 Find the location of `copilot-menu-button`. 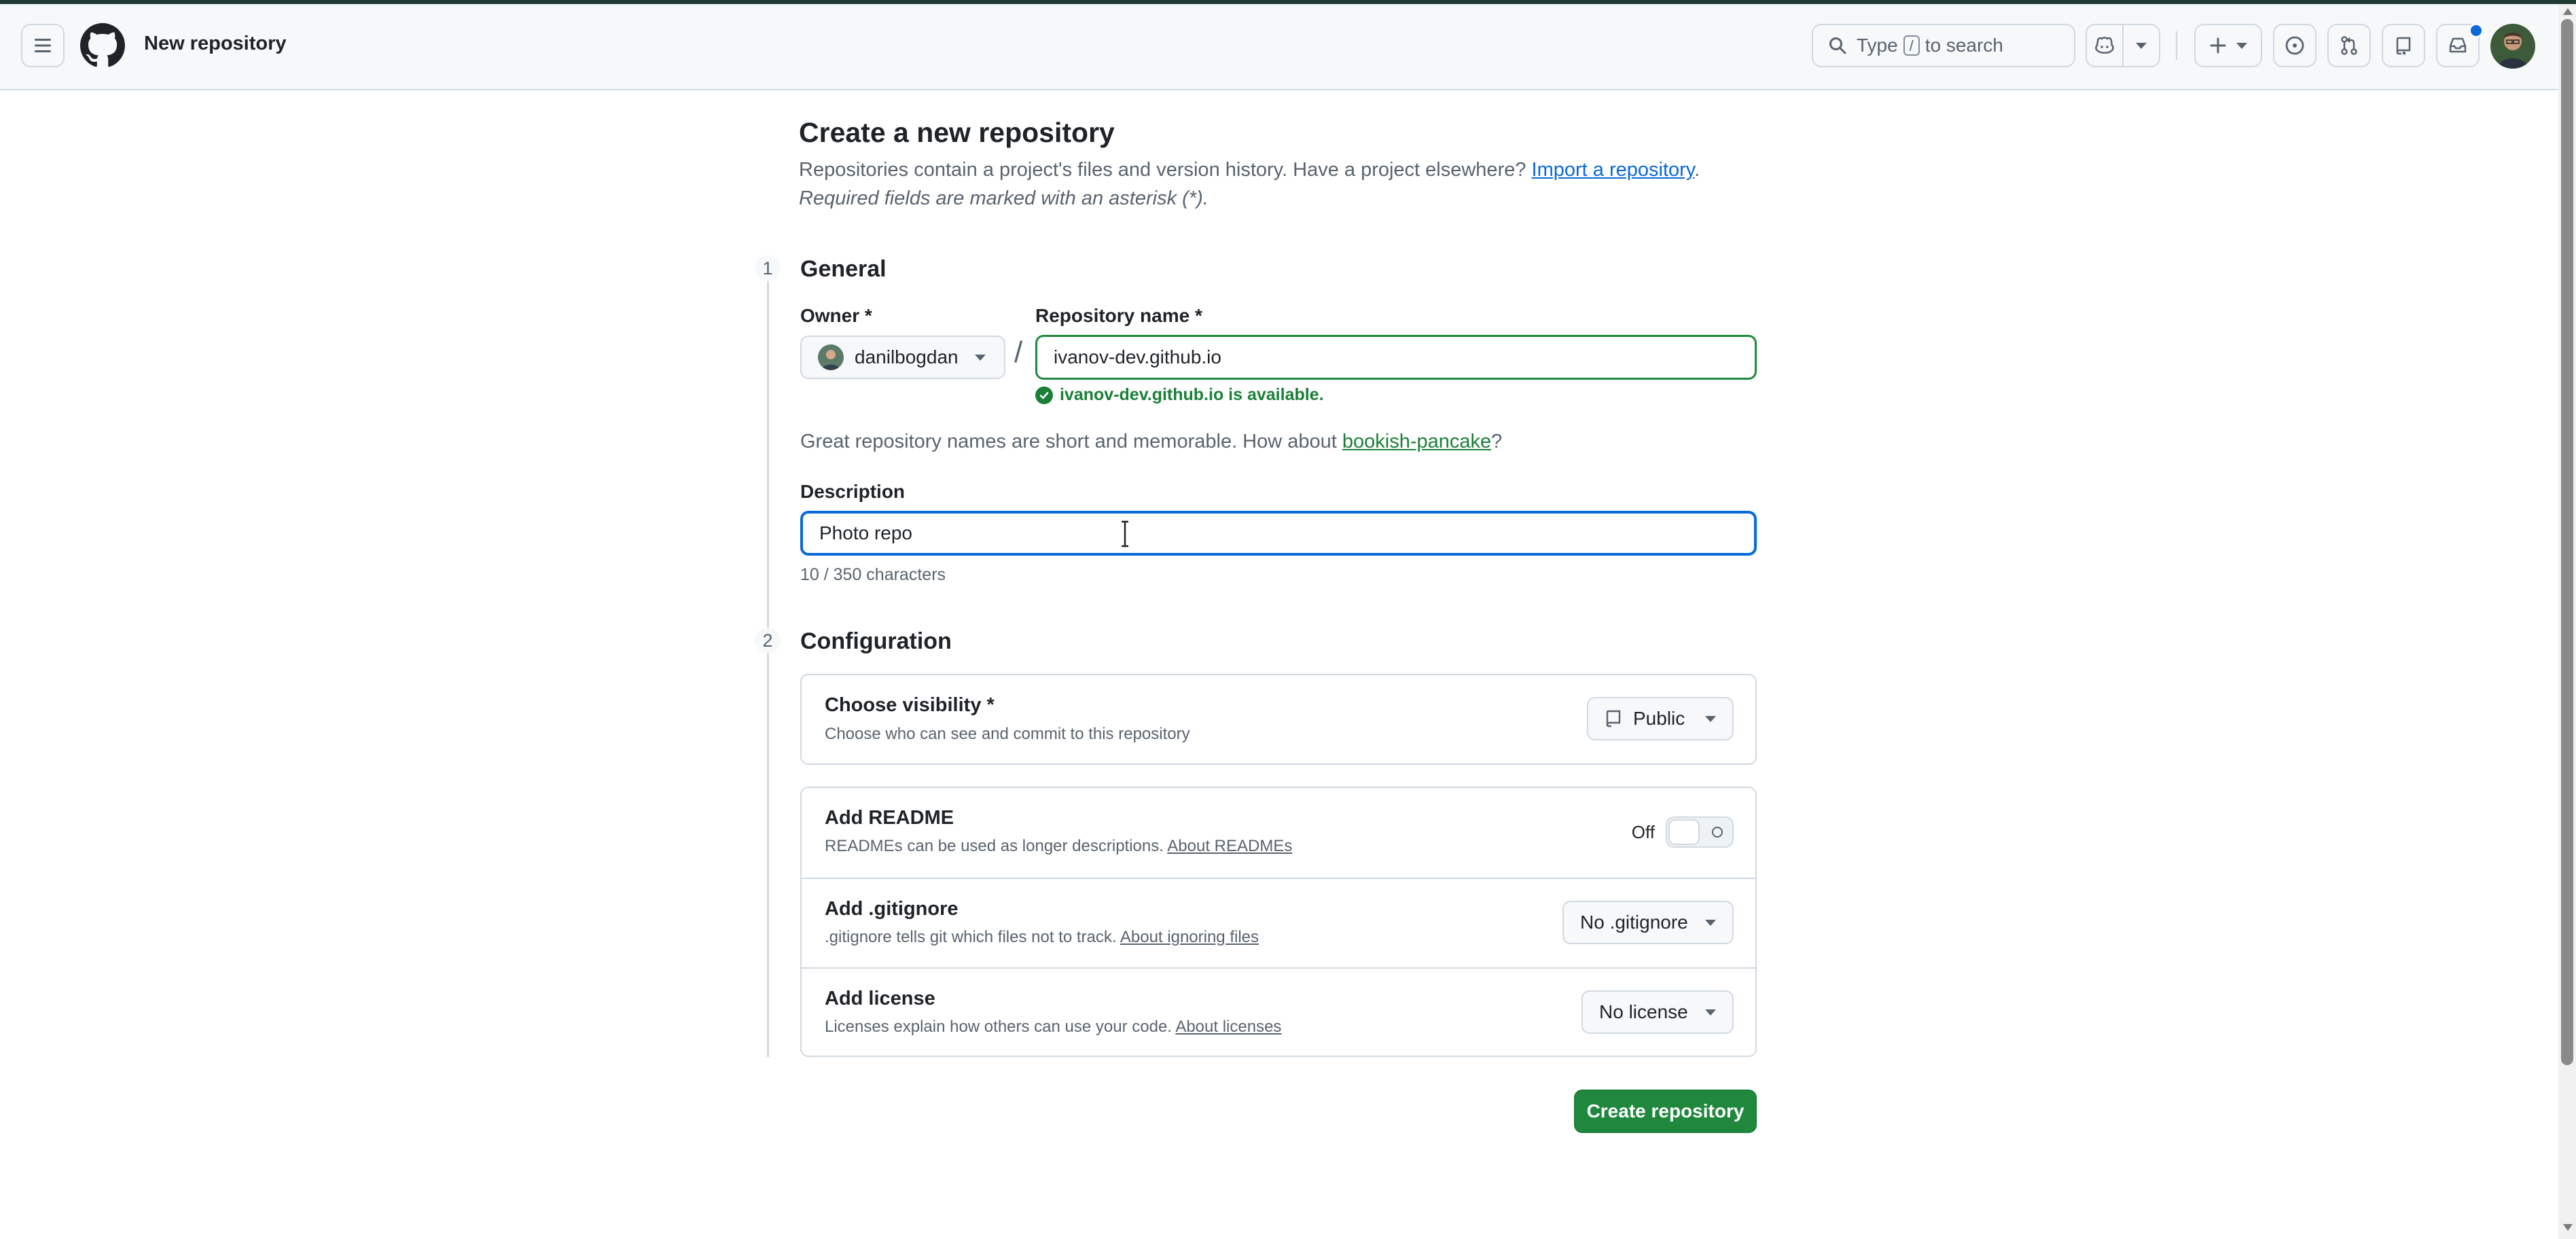

copilot-menu-button is located at coordinates (2140, 45).